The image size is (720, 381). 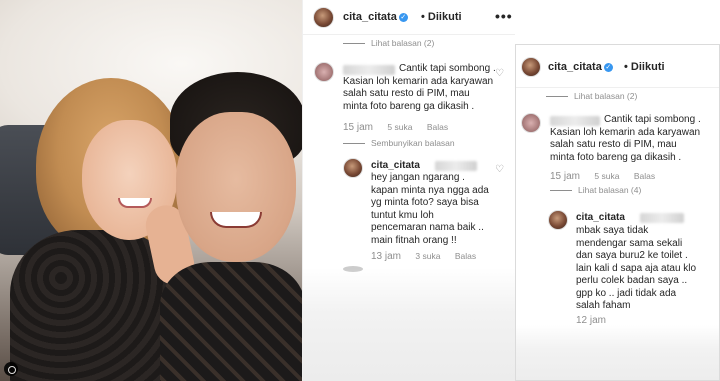 I want to click on photo-man-smile, so click(x=236, y=220).